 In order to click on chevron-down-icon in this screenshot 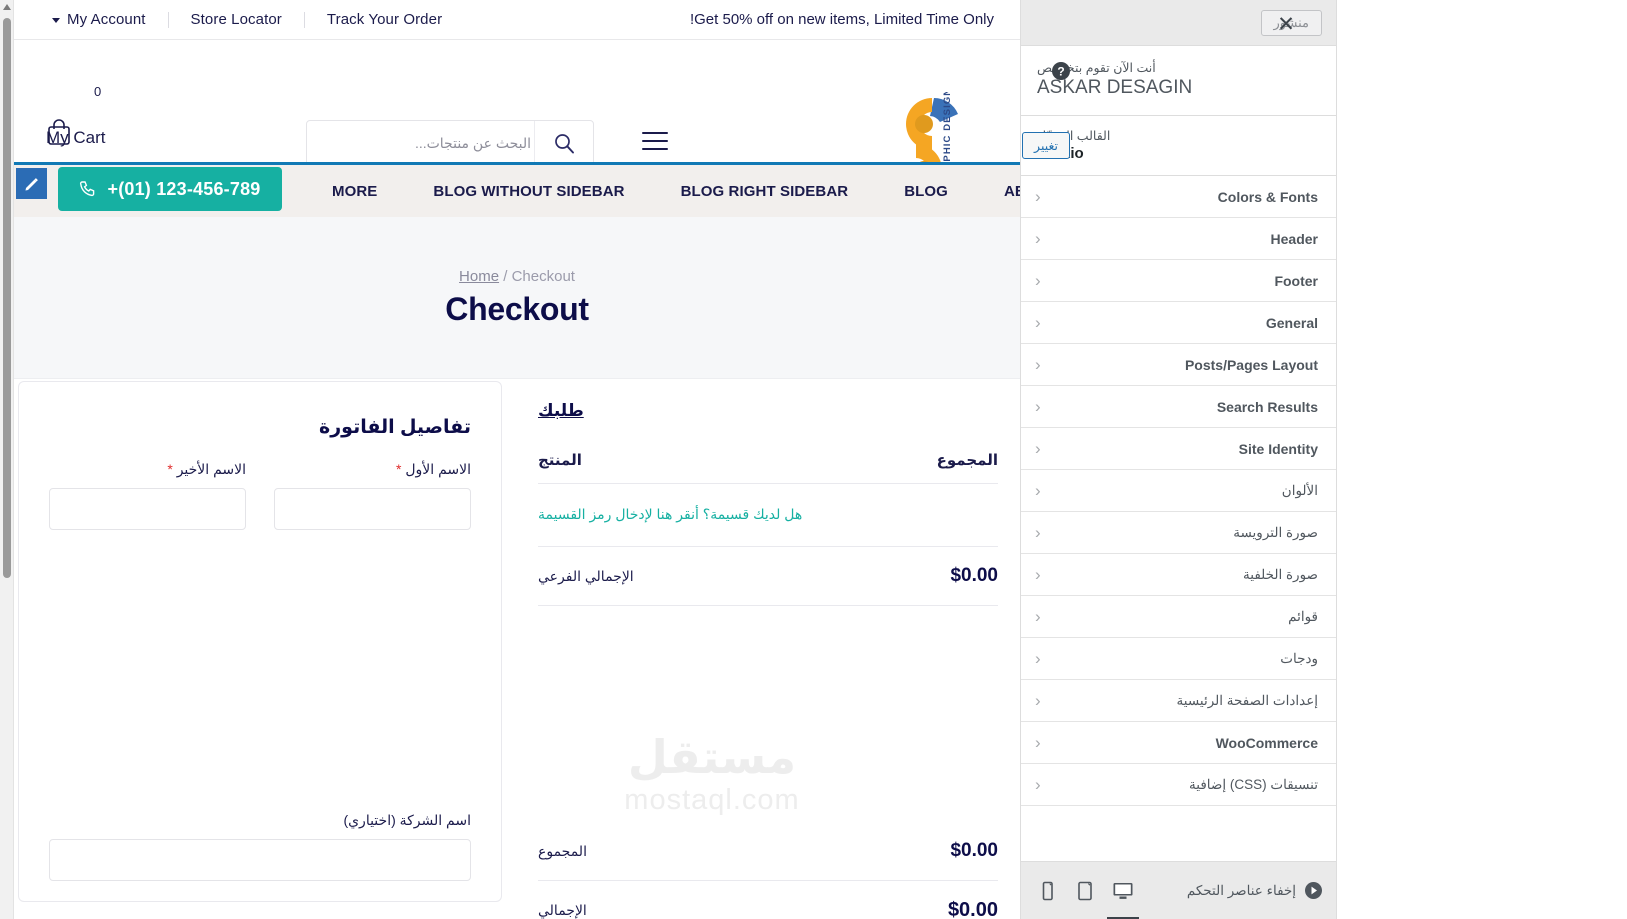, I will do `click(56, 20)`.